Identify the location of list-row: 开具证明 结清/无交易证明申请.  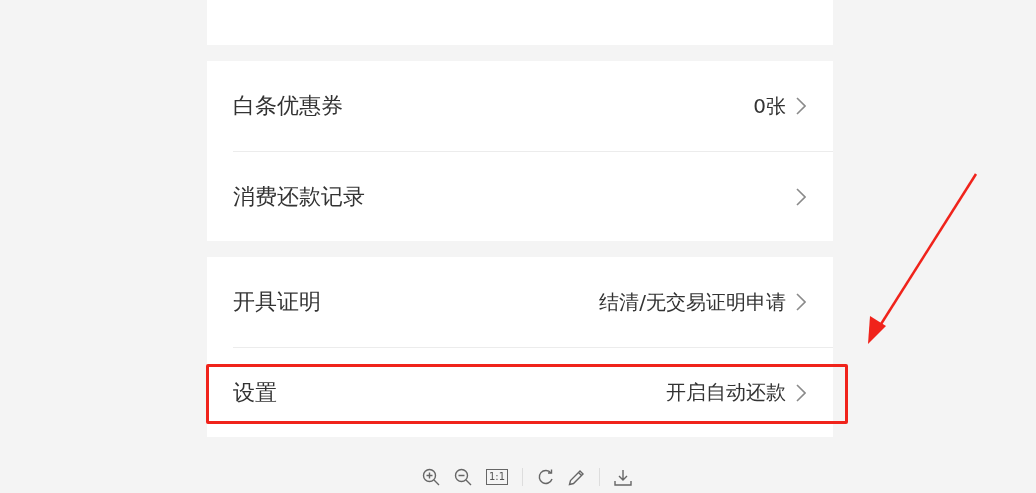
(533, 302).